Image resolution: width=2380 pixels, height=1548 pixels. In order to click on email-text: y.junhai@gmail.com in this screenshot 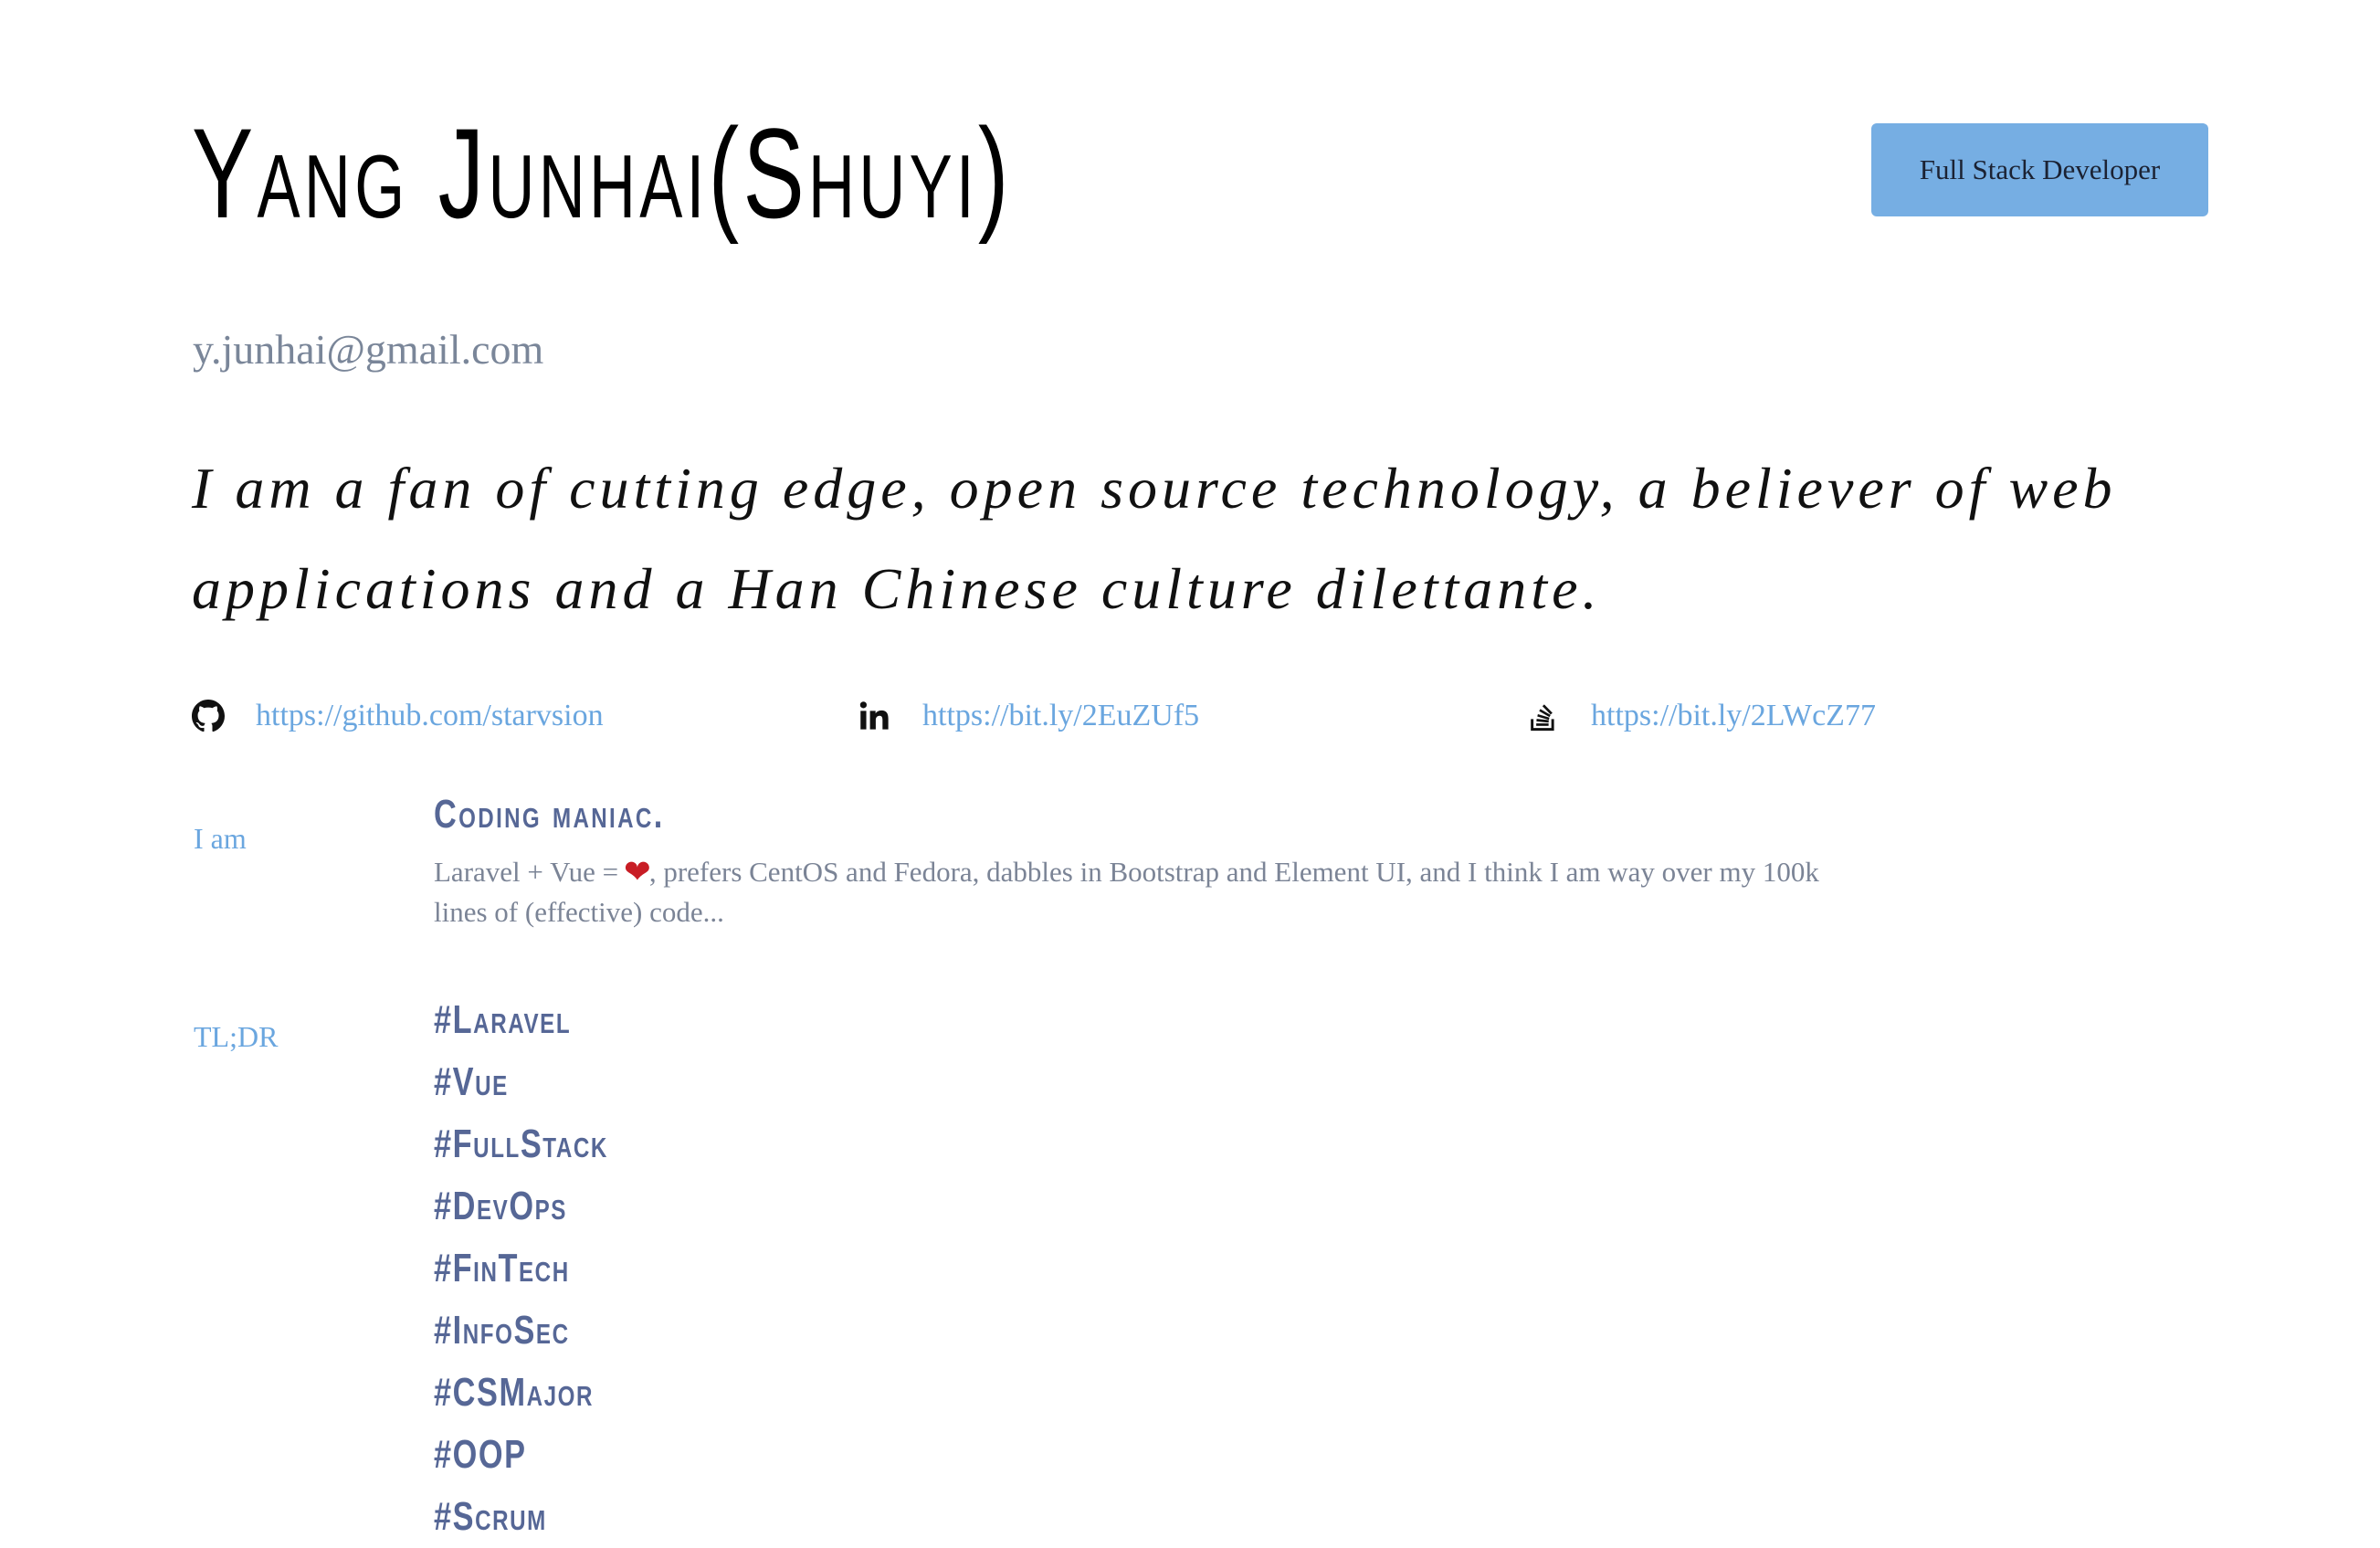, I will do `click(369, 349)`.